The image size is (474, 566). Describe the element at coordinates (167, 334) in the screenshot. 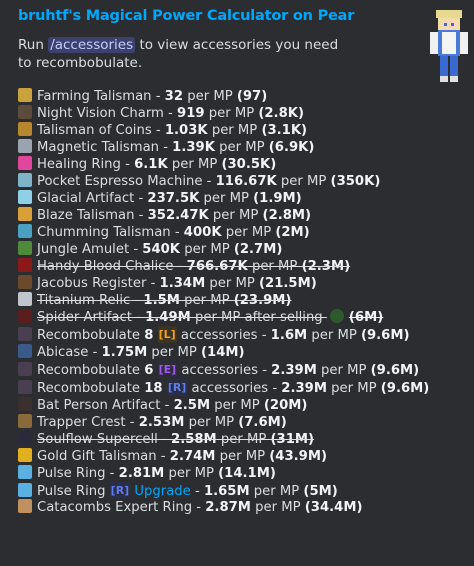

I see `legendary-tag: [L]` at that location.